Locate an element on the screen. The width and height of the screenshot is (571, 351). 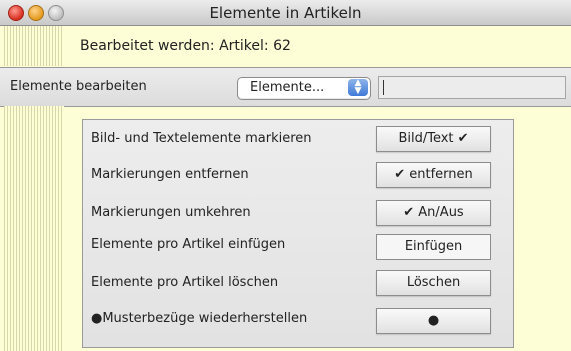
striped-gutter-top is located at coordinates (34, 46).